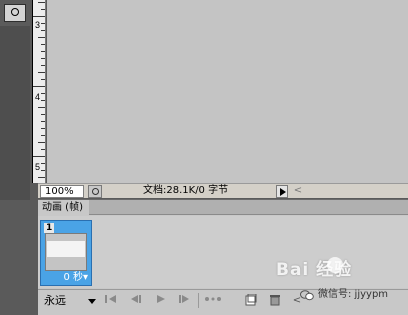 The image size is (408, 315). I want to click on status-bar: 100% 文档:28.1K/0 字节 <, so click(223, 190).